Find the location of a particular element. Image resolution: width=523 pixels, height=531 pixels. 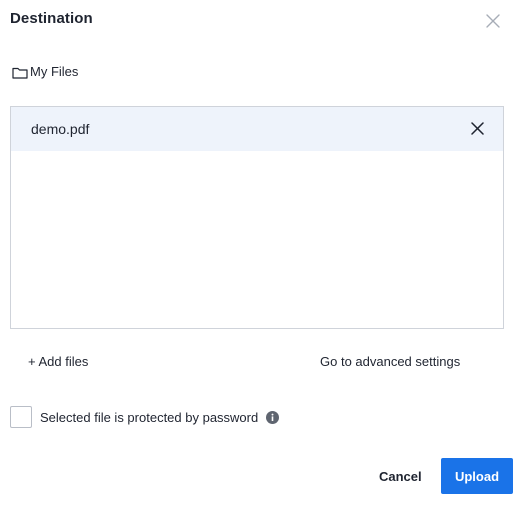

password-protected-row: Selected file is protected by password is located at coordinates (145, 417).